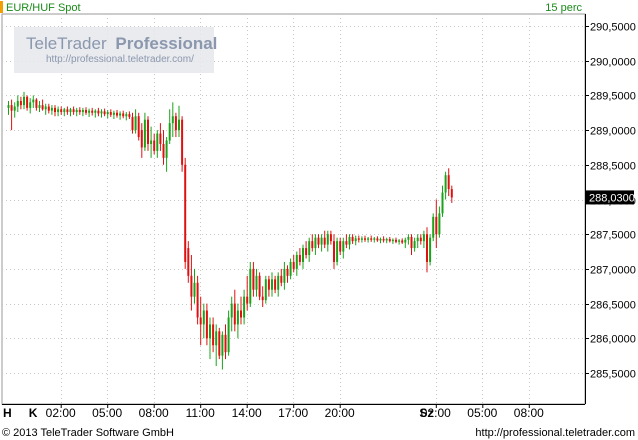 This screenshot has width=638, height=440. I want to click on y-tick-label: 287,0000, so click(613, 271).